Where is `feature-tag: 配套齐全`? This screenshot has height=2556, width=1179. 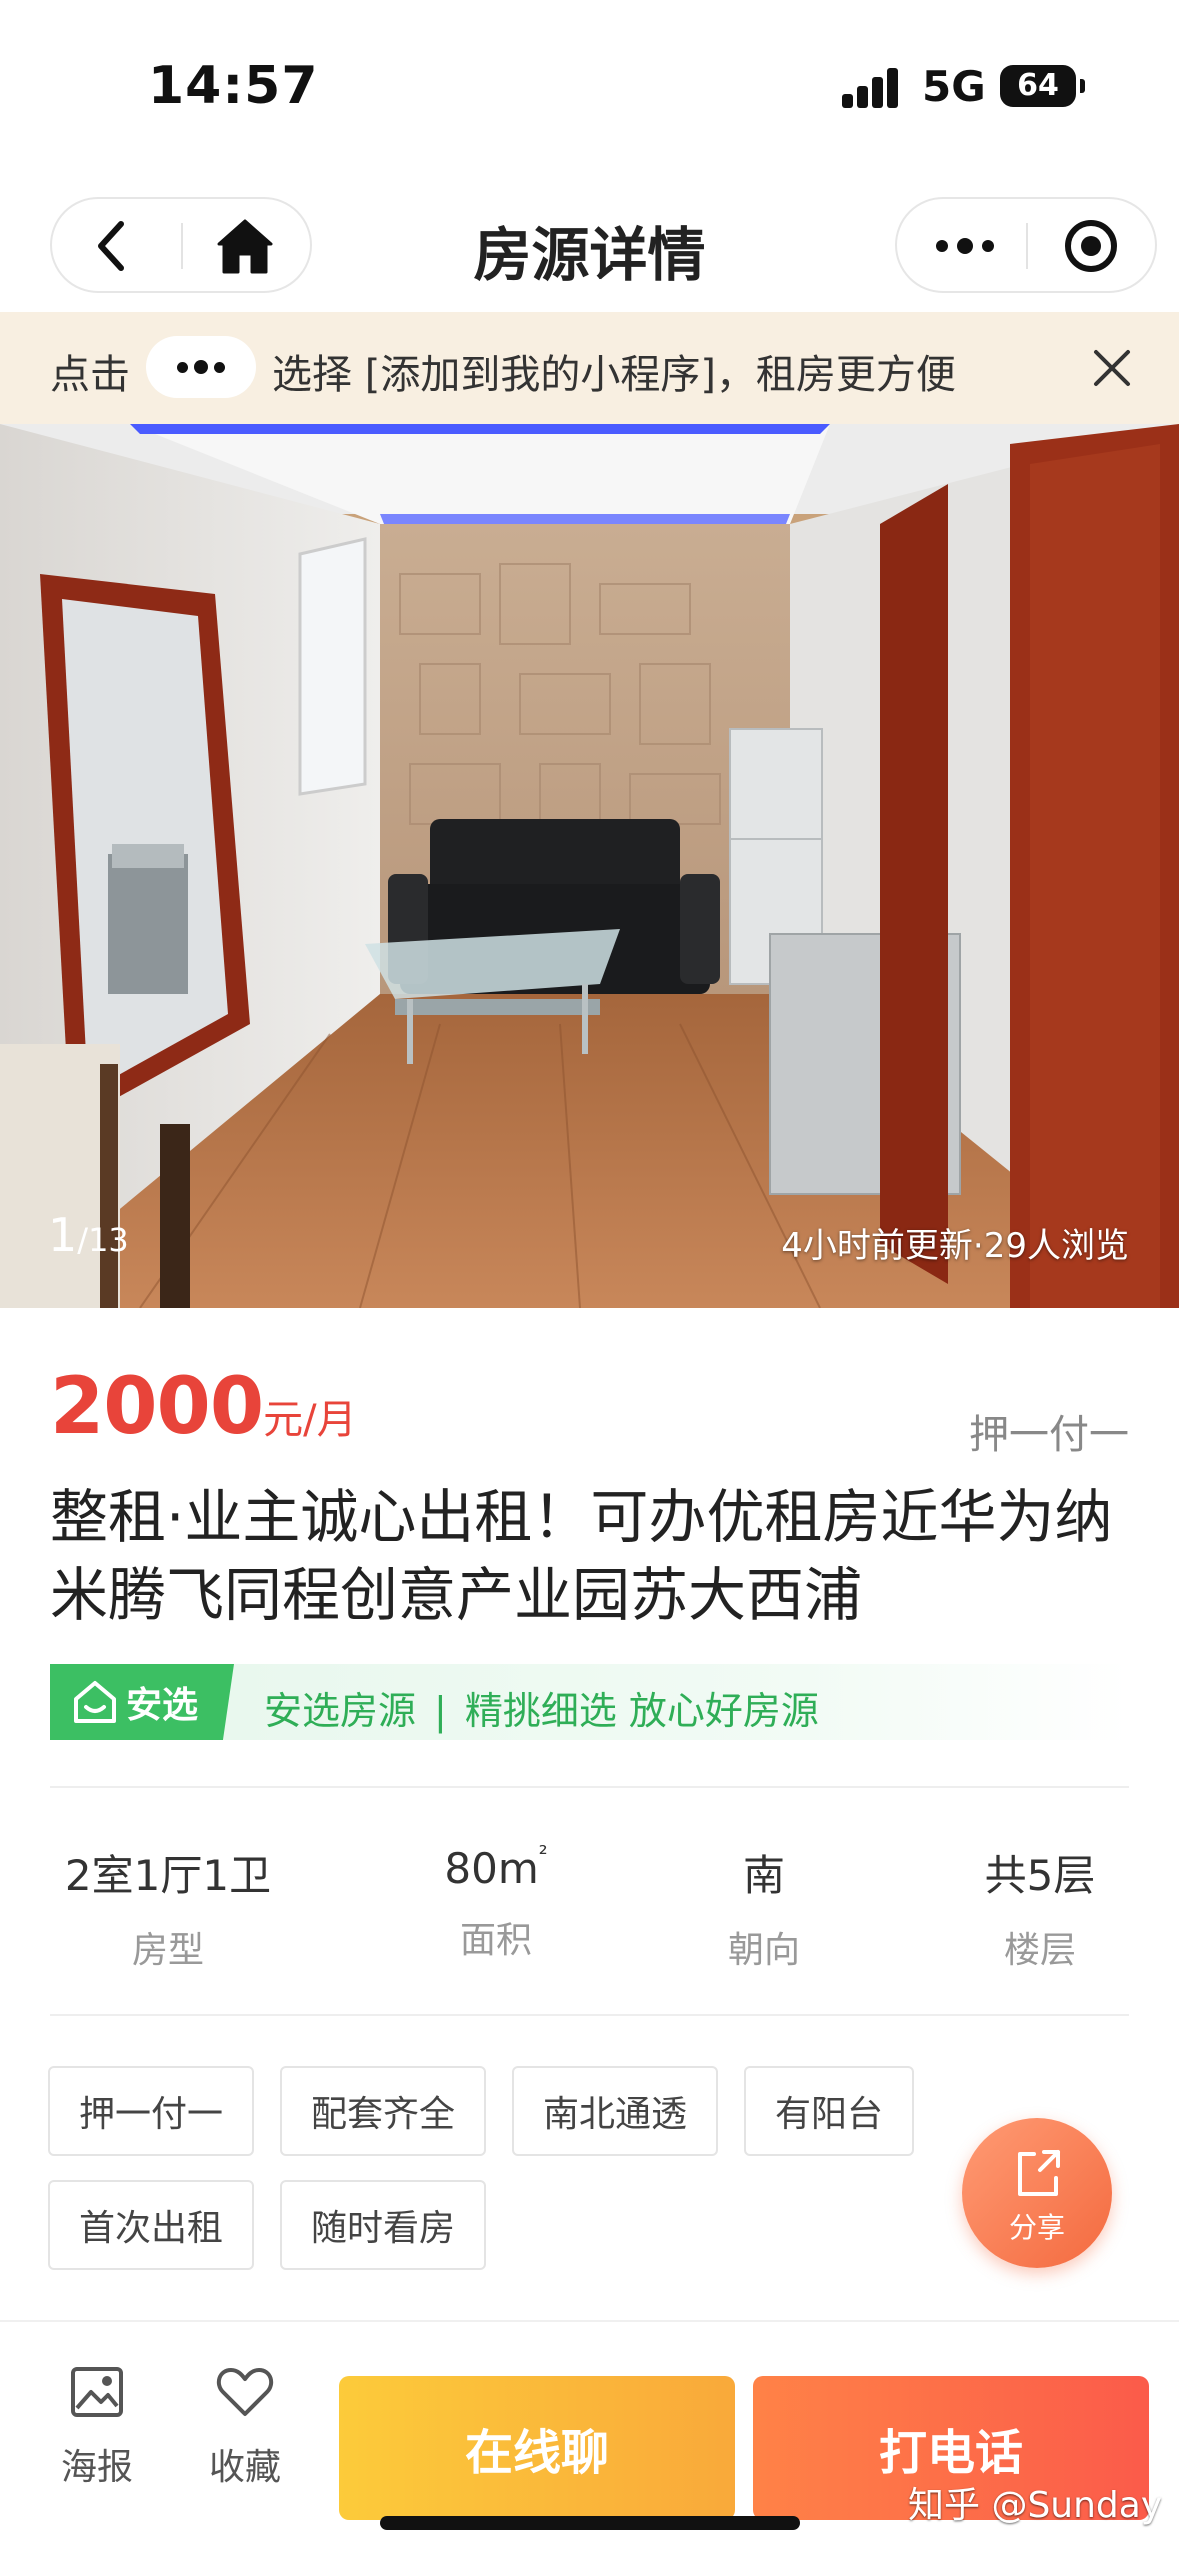 feature-tag: 配套齐全 is located at coordinates (383, 2111).